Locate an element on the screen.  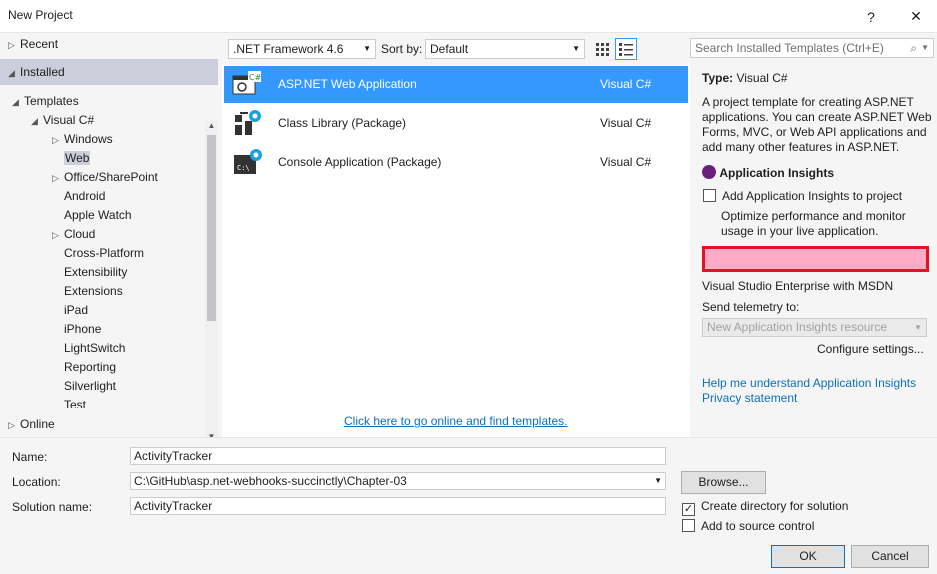
tree-node: Android is located at coordinates (78, 196).